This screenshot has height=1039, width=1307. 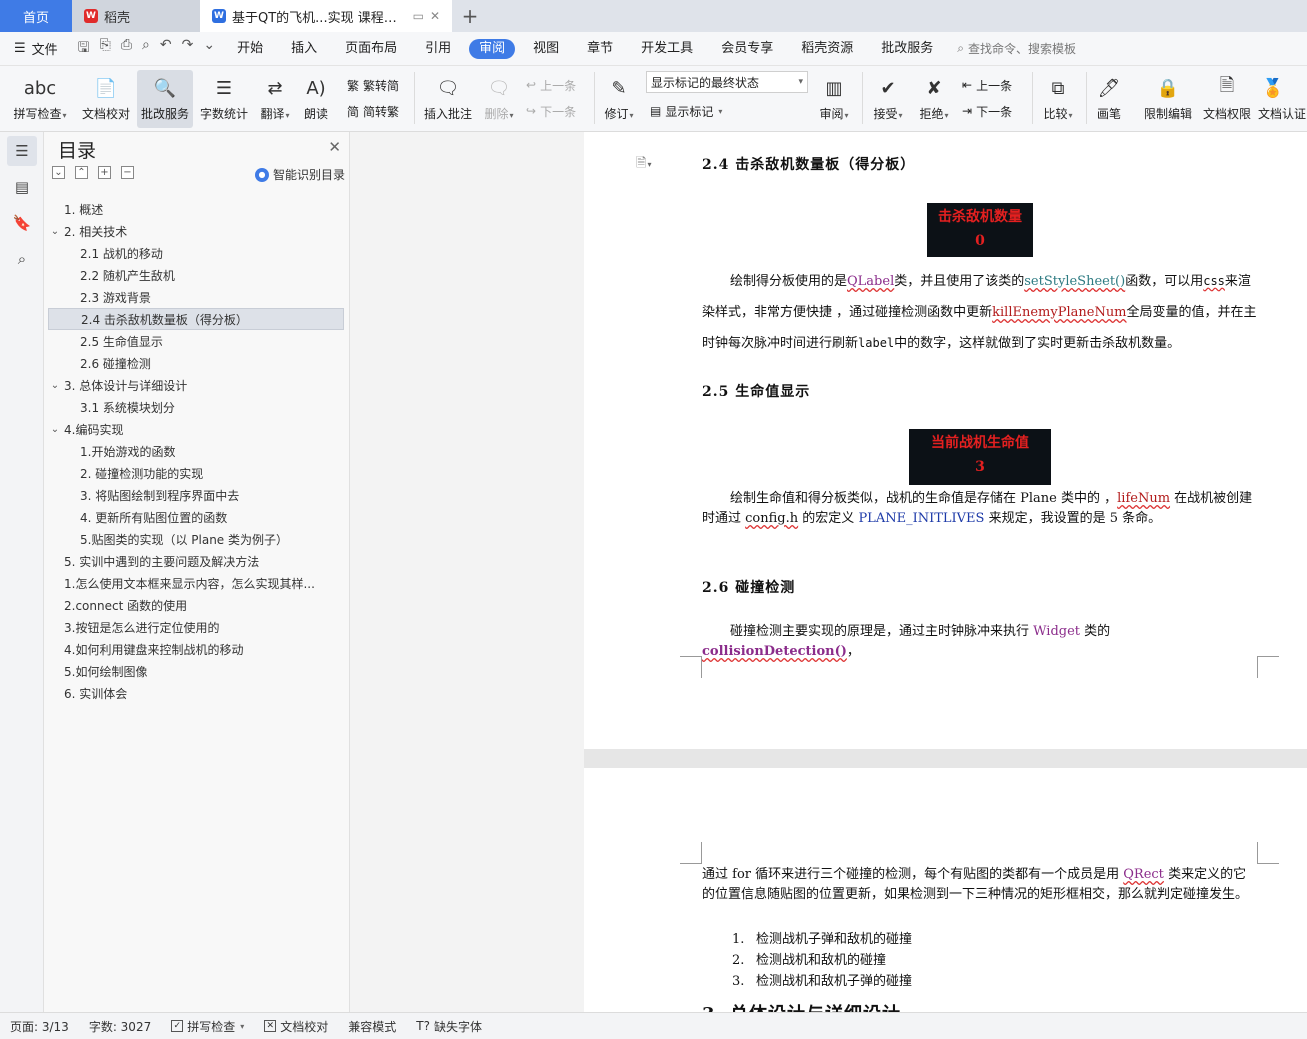 I want to click on spellcheck-status: ✓ 拼写检查 ▾, so click(x=207, y=1026).